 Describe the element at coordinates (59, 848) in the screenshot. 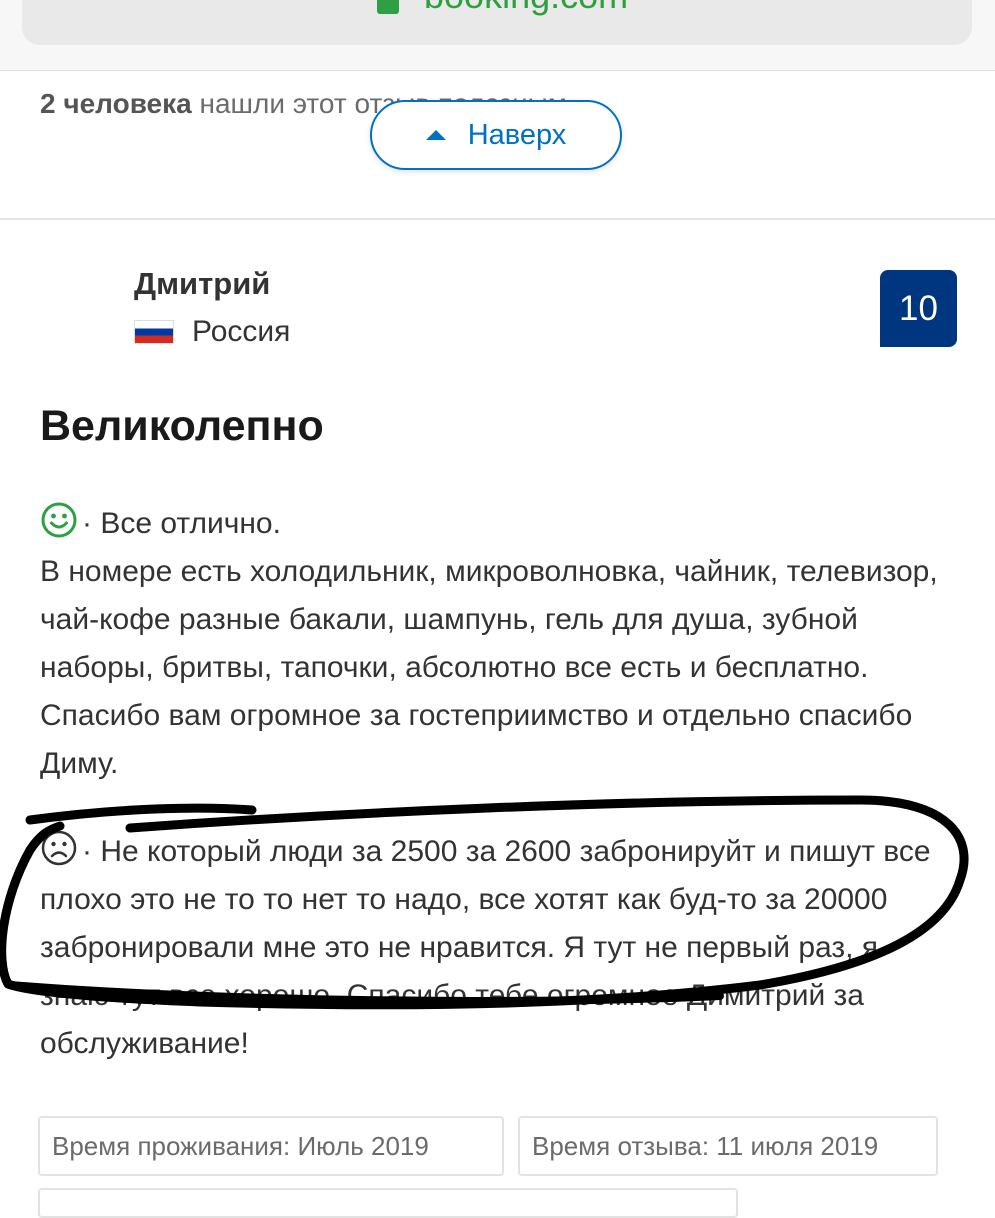

I see `sad-face-icon` at that location.